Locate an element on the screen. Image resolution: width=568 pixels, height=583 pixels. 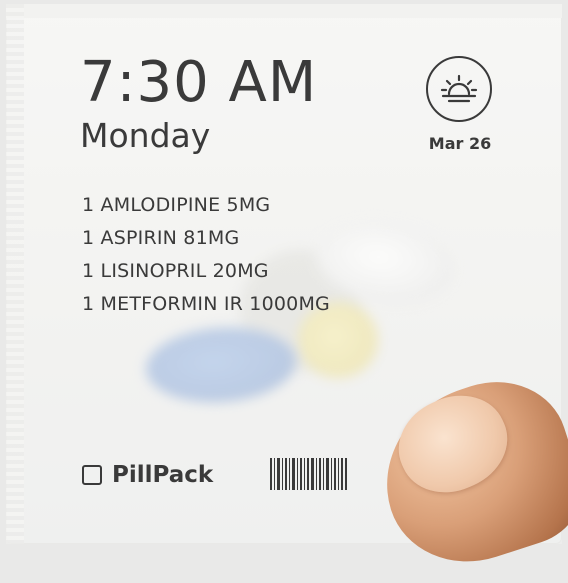
brand-logo: PillPack is located at coordinates (147, 475).